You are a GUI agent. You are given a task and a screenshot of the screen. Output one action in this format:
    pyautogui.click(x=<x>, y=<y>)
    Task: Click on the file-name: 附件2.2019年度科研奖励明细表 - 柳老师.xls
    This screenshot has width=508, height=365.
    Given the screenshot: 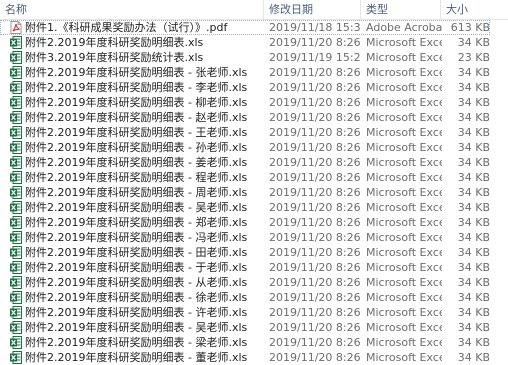 What is the action you would take?
    pyautogui.click(x=136, y=102)
    